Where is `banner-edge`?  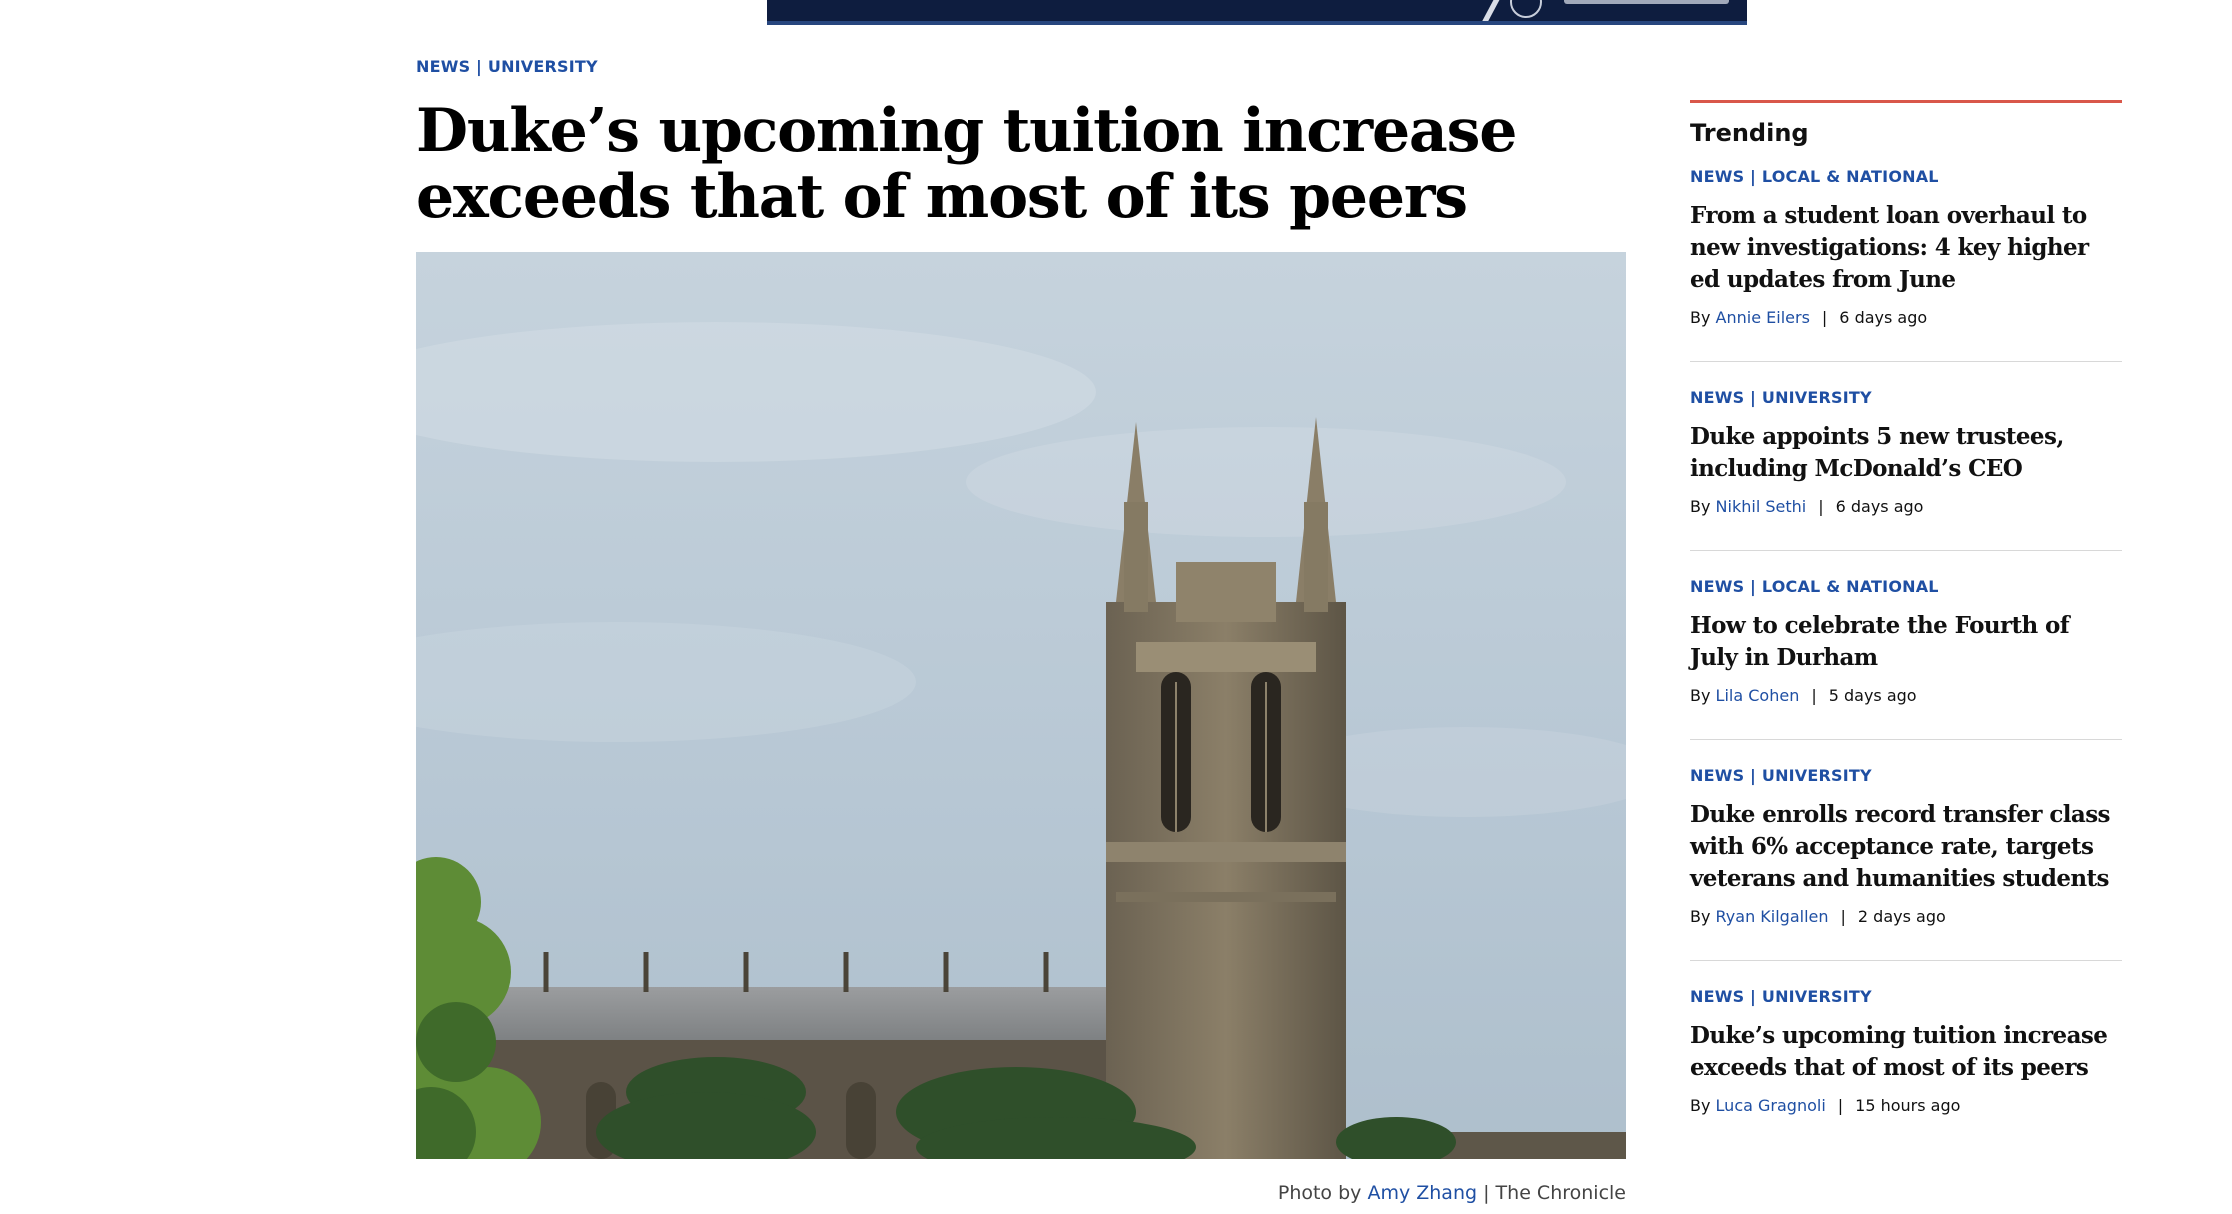
banner-edge is located at coordinates (1257, 23).